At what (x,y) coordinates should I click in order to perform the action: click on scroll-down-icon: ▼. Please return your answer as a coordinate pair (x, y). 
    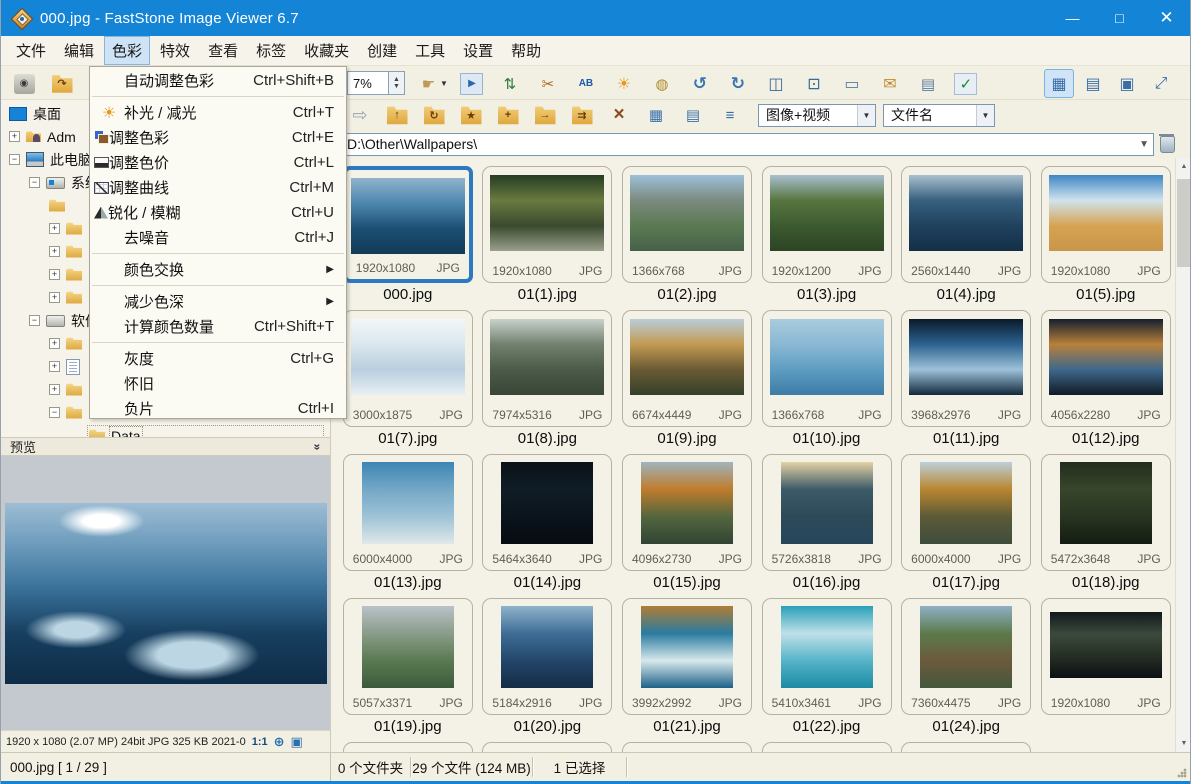
    Looking at the image, I should click on (1183, 743).